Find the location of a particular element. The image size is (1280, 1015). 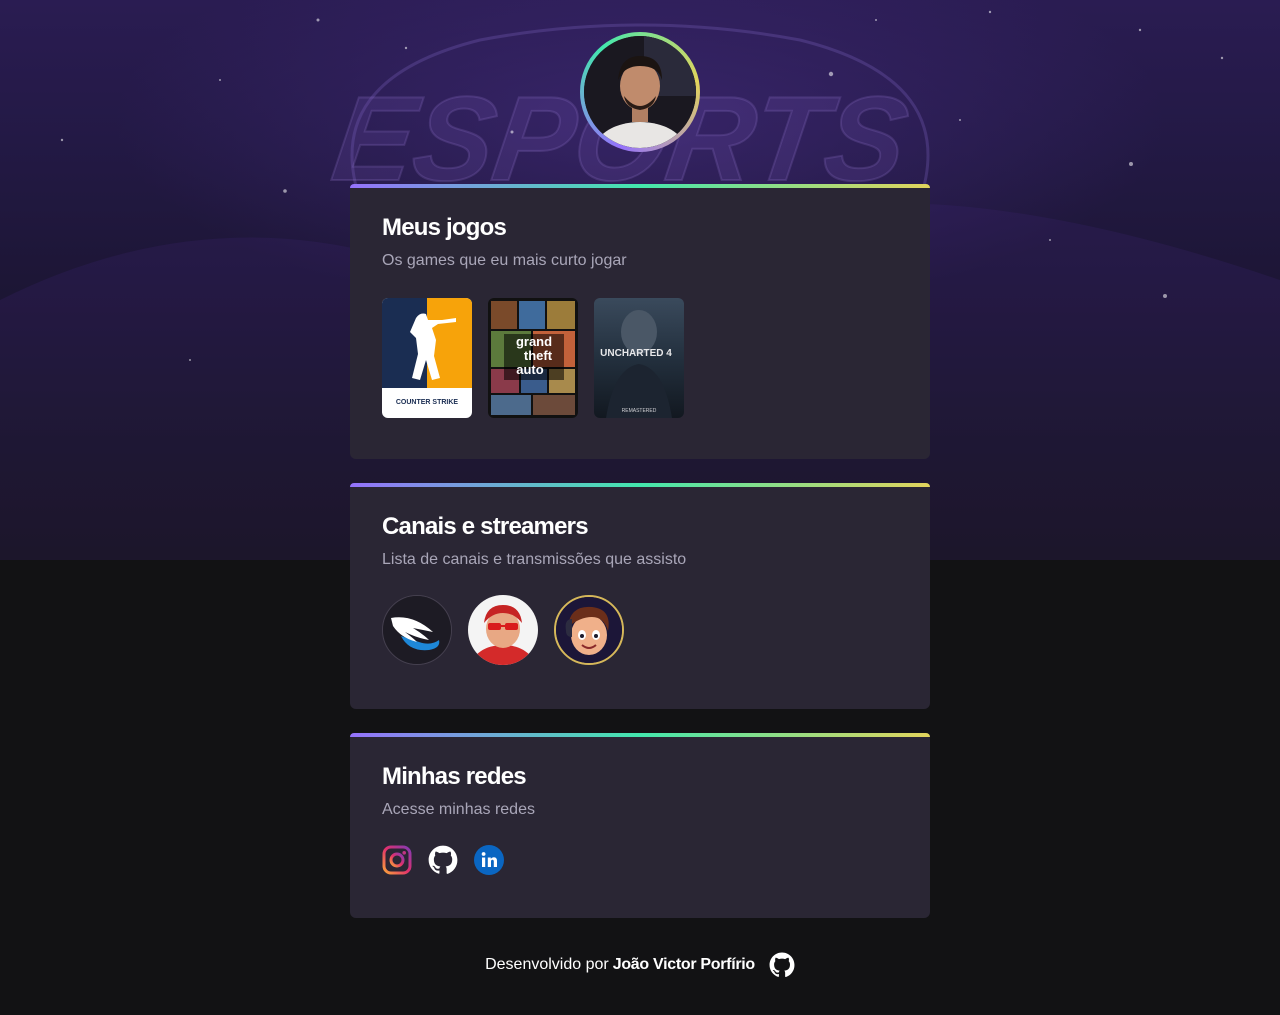

footer-prefix: Desenvolvido por is located at coordinates (547, 964).